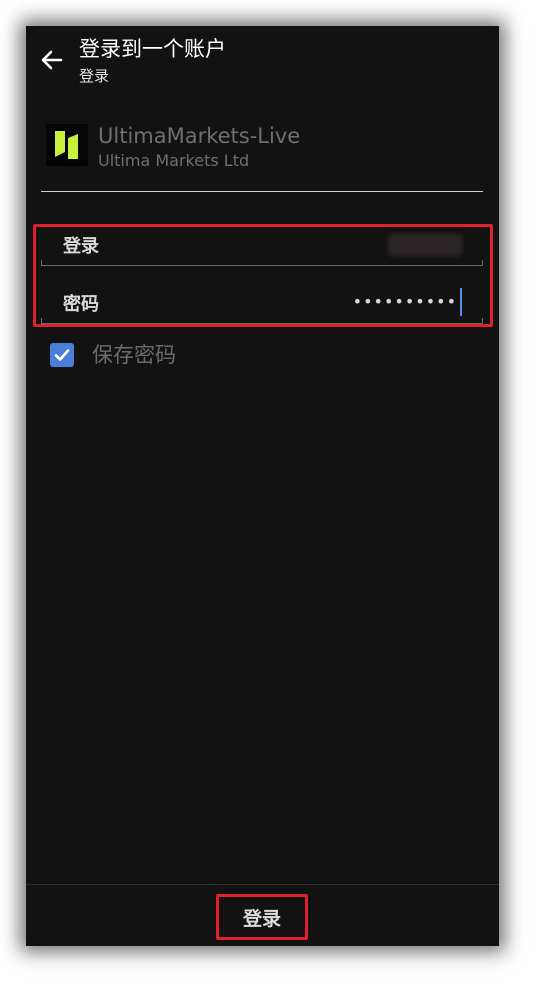 The width and height of the screenshot is (551, 998). I want to click on login-field-underline, so click(262, 263).